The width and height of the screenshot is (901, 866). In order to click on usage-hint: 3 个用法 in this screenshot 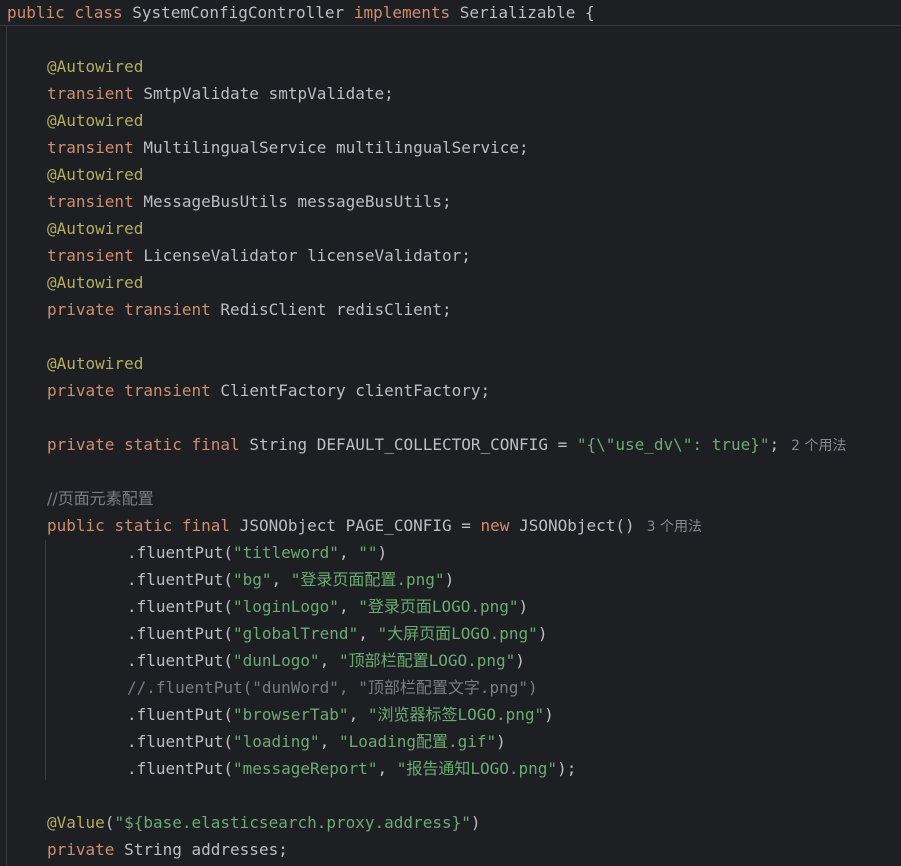, I will do `click(674, 527)`.